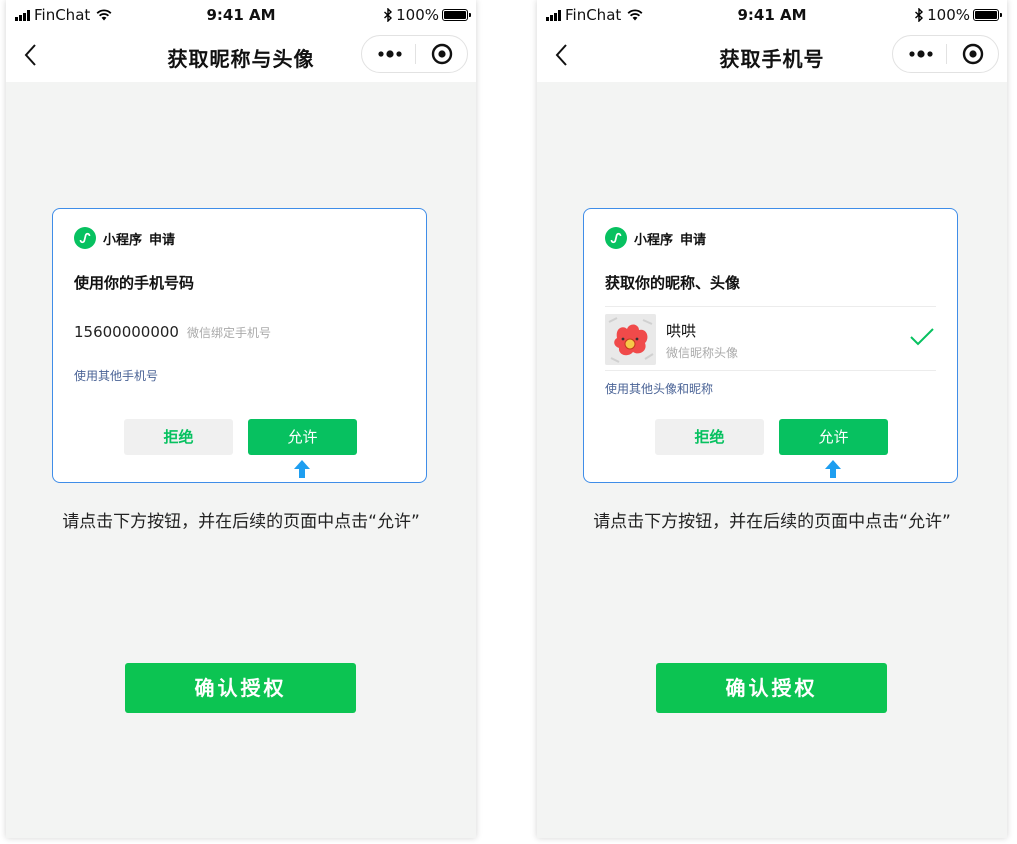 The image size is (1017, 844). I want to click on nickname: 哄哄, so click(681, 331).